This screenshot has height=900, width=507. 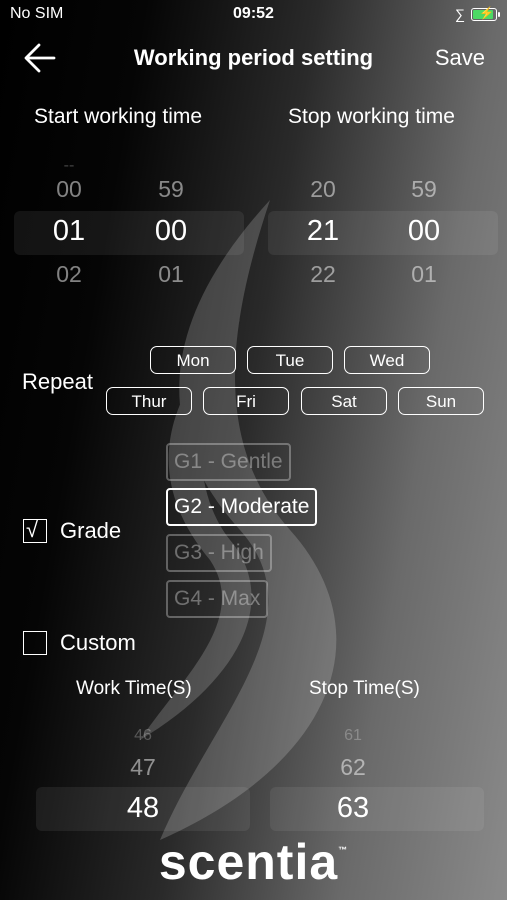 I want to click on work-time-label: Work Time(S), so click(x=134, y=688).